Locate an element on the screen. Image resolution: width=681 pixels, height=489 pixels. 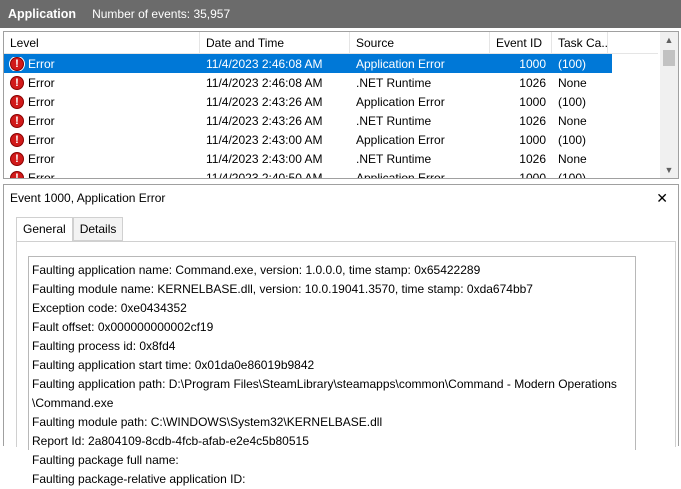
scroll-up-icon: ▲ is located at coordinates (669, 40).